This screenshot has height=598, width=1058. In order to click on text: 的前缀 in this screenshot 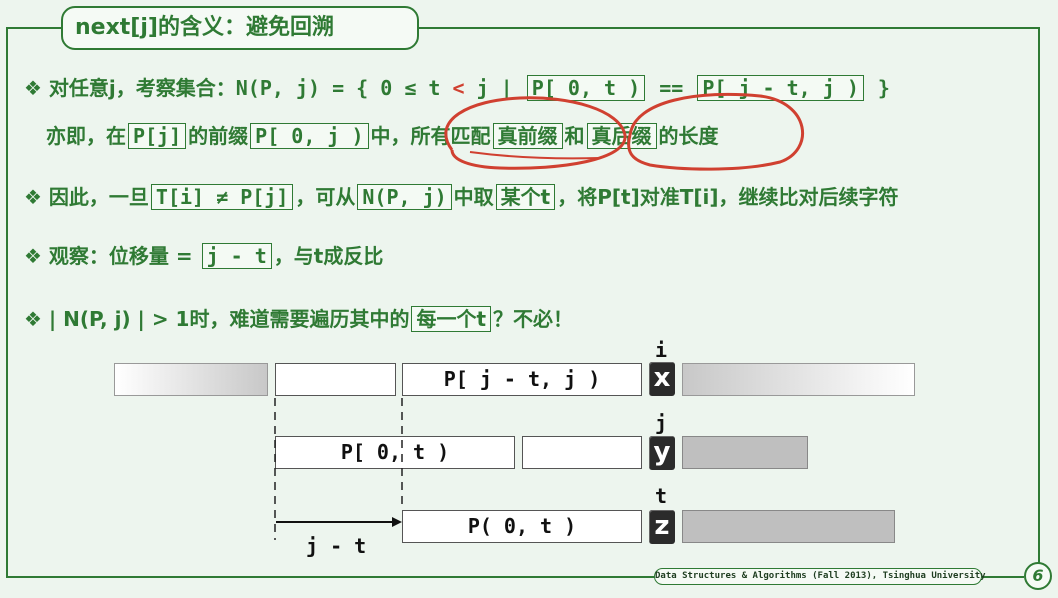, I will do `click(218, 136)`.